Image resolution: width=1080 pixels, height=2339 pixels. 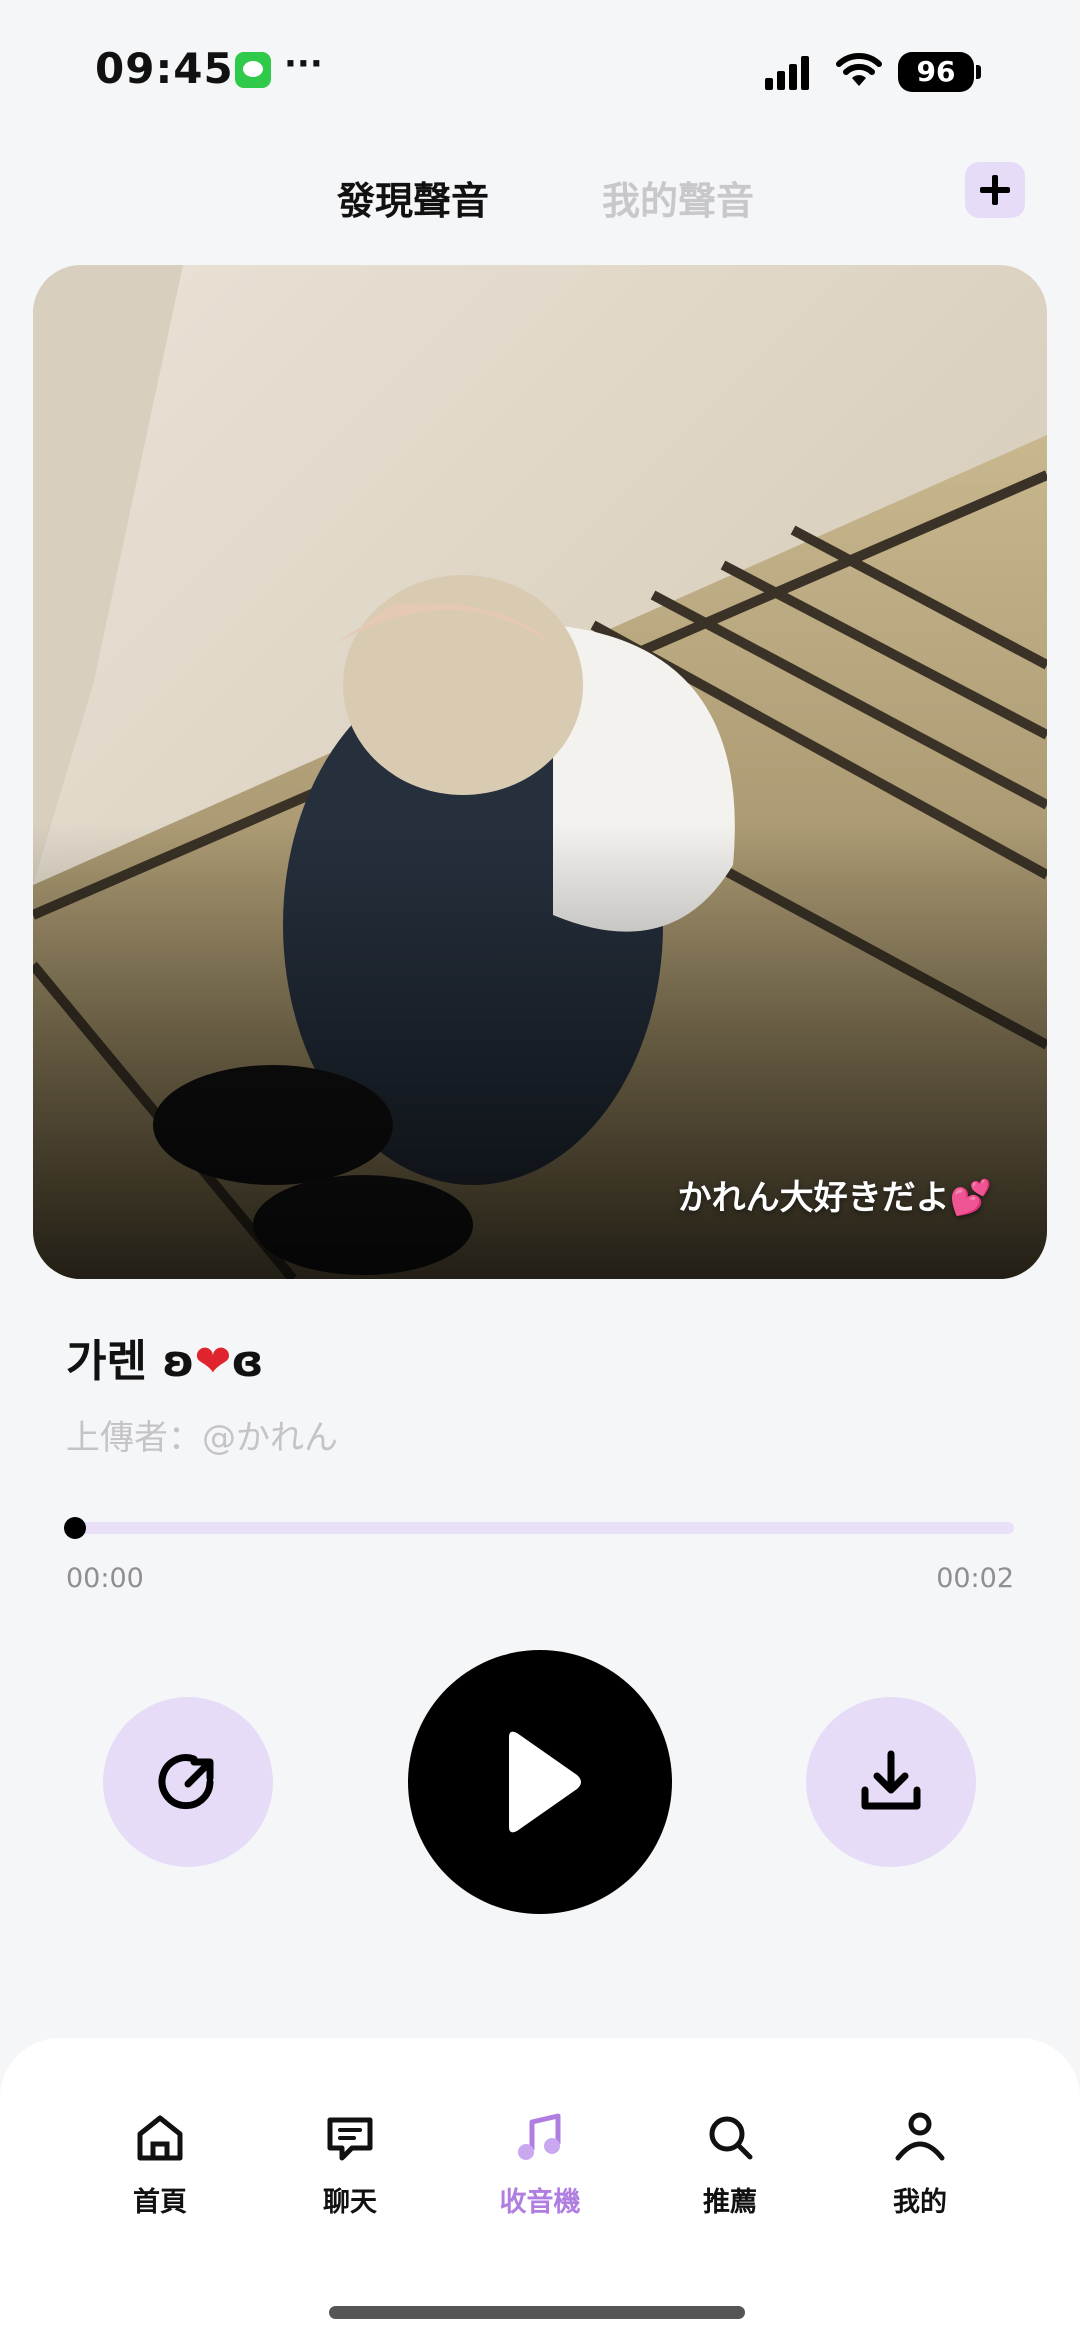 What do you see at coordinates (350, 2202) in the screenshot?
I see `nav-label-chat: 聊天` at bounding box center [350, 2202].